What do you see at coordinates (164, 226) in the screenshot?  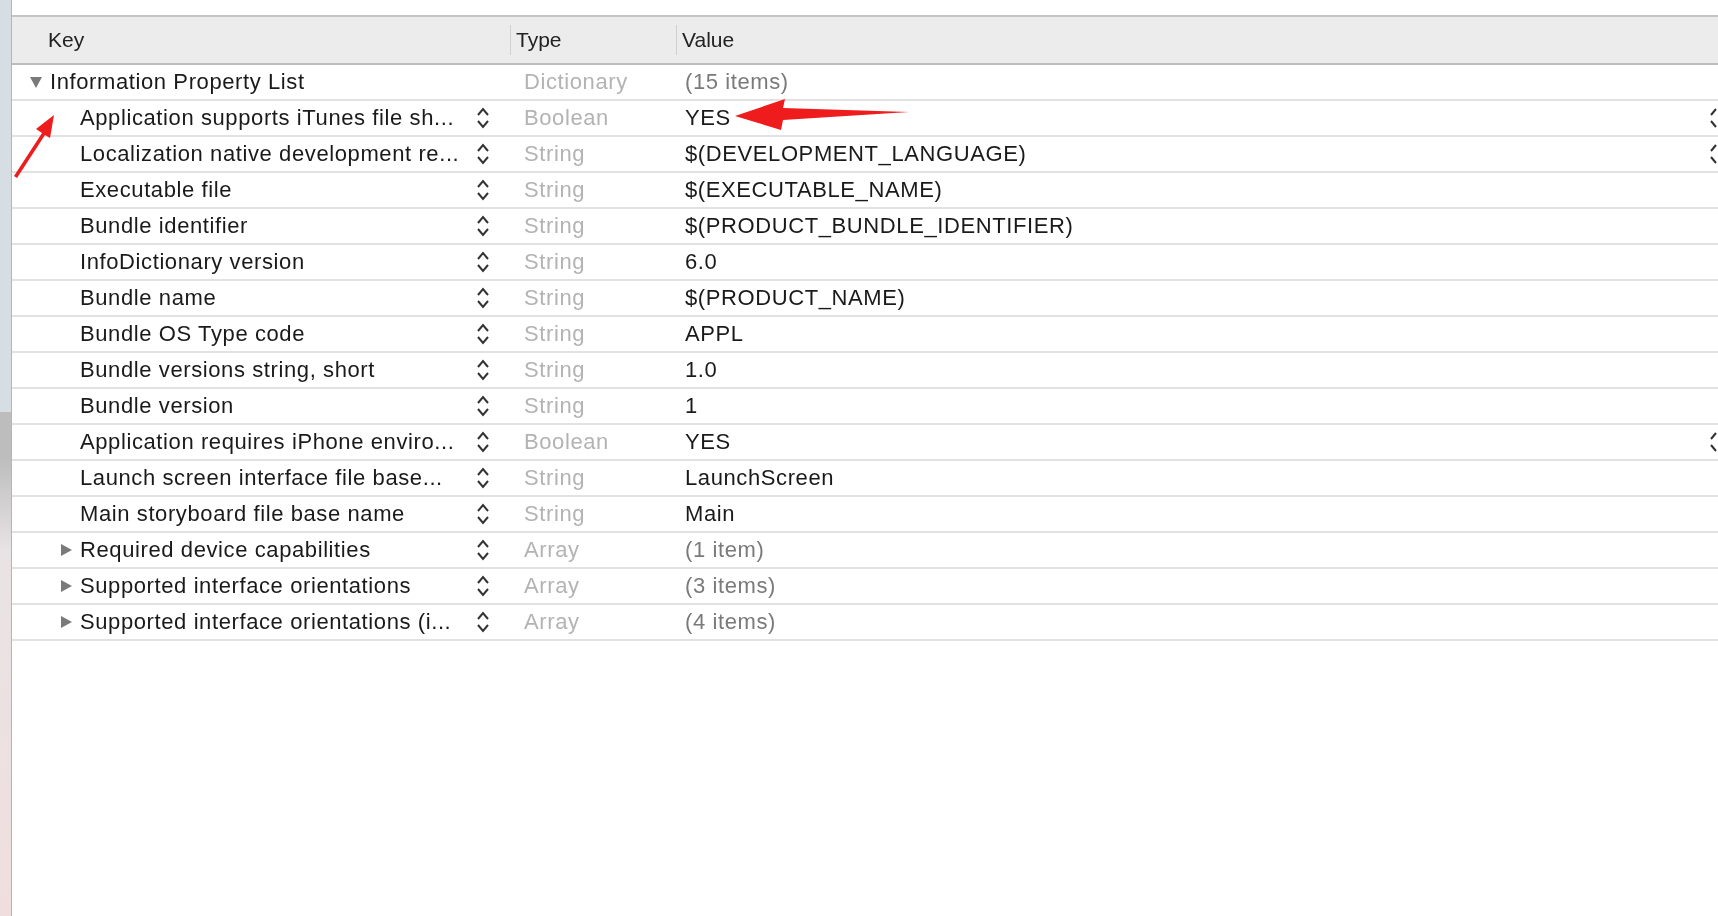 I see `key-cell: Bundle identifier` at bounding box center [164, 226].